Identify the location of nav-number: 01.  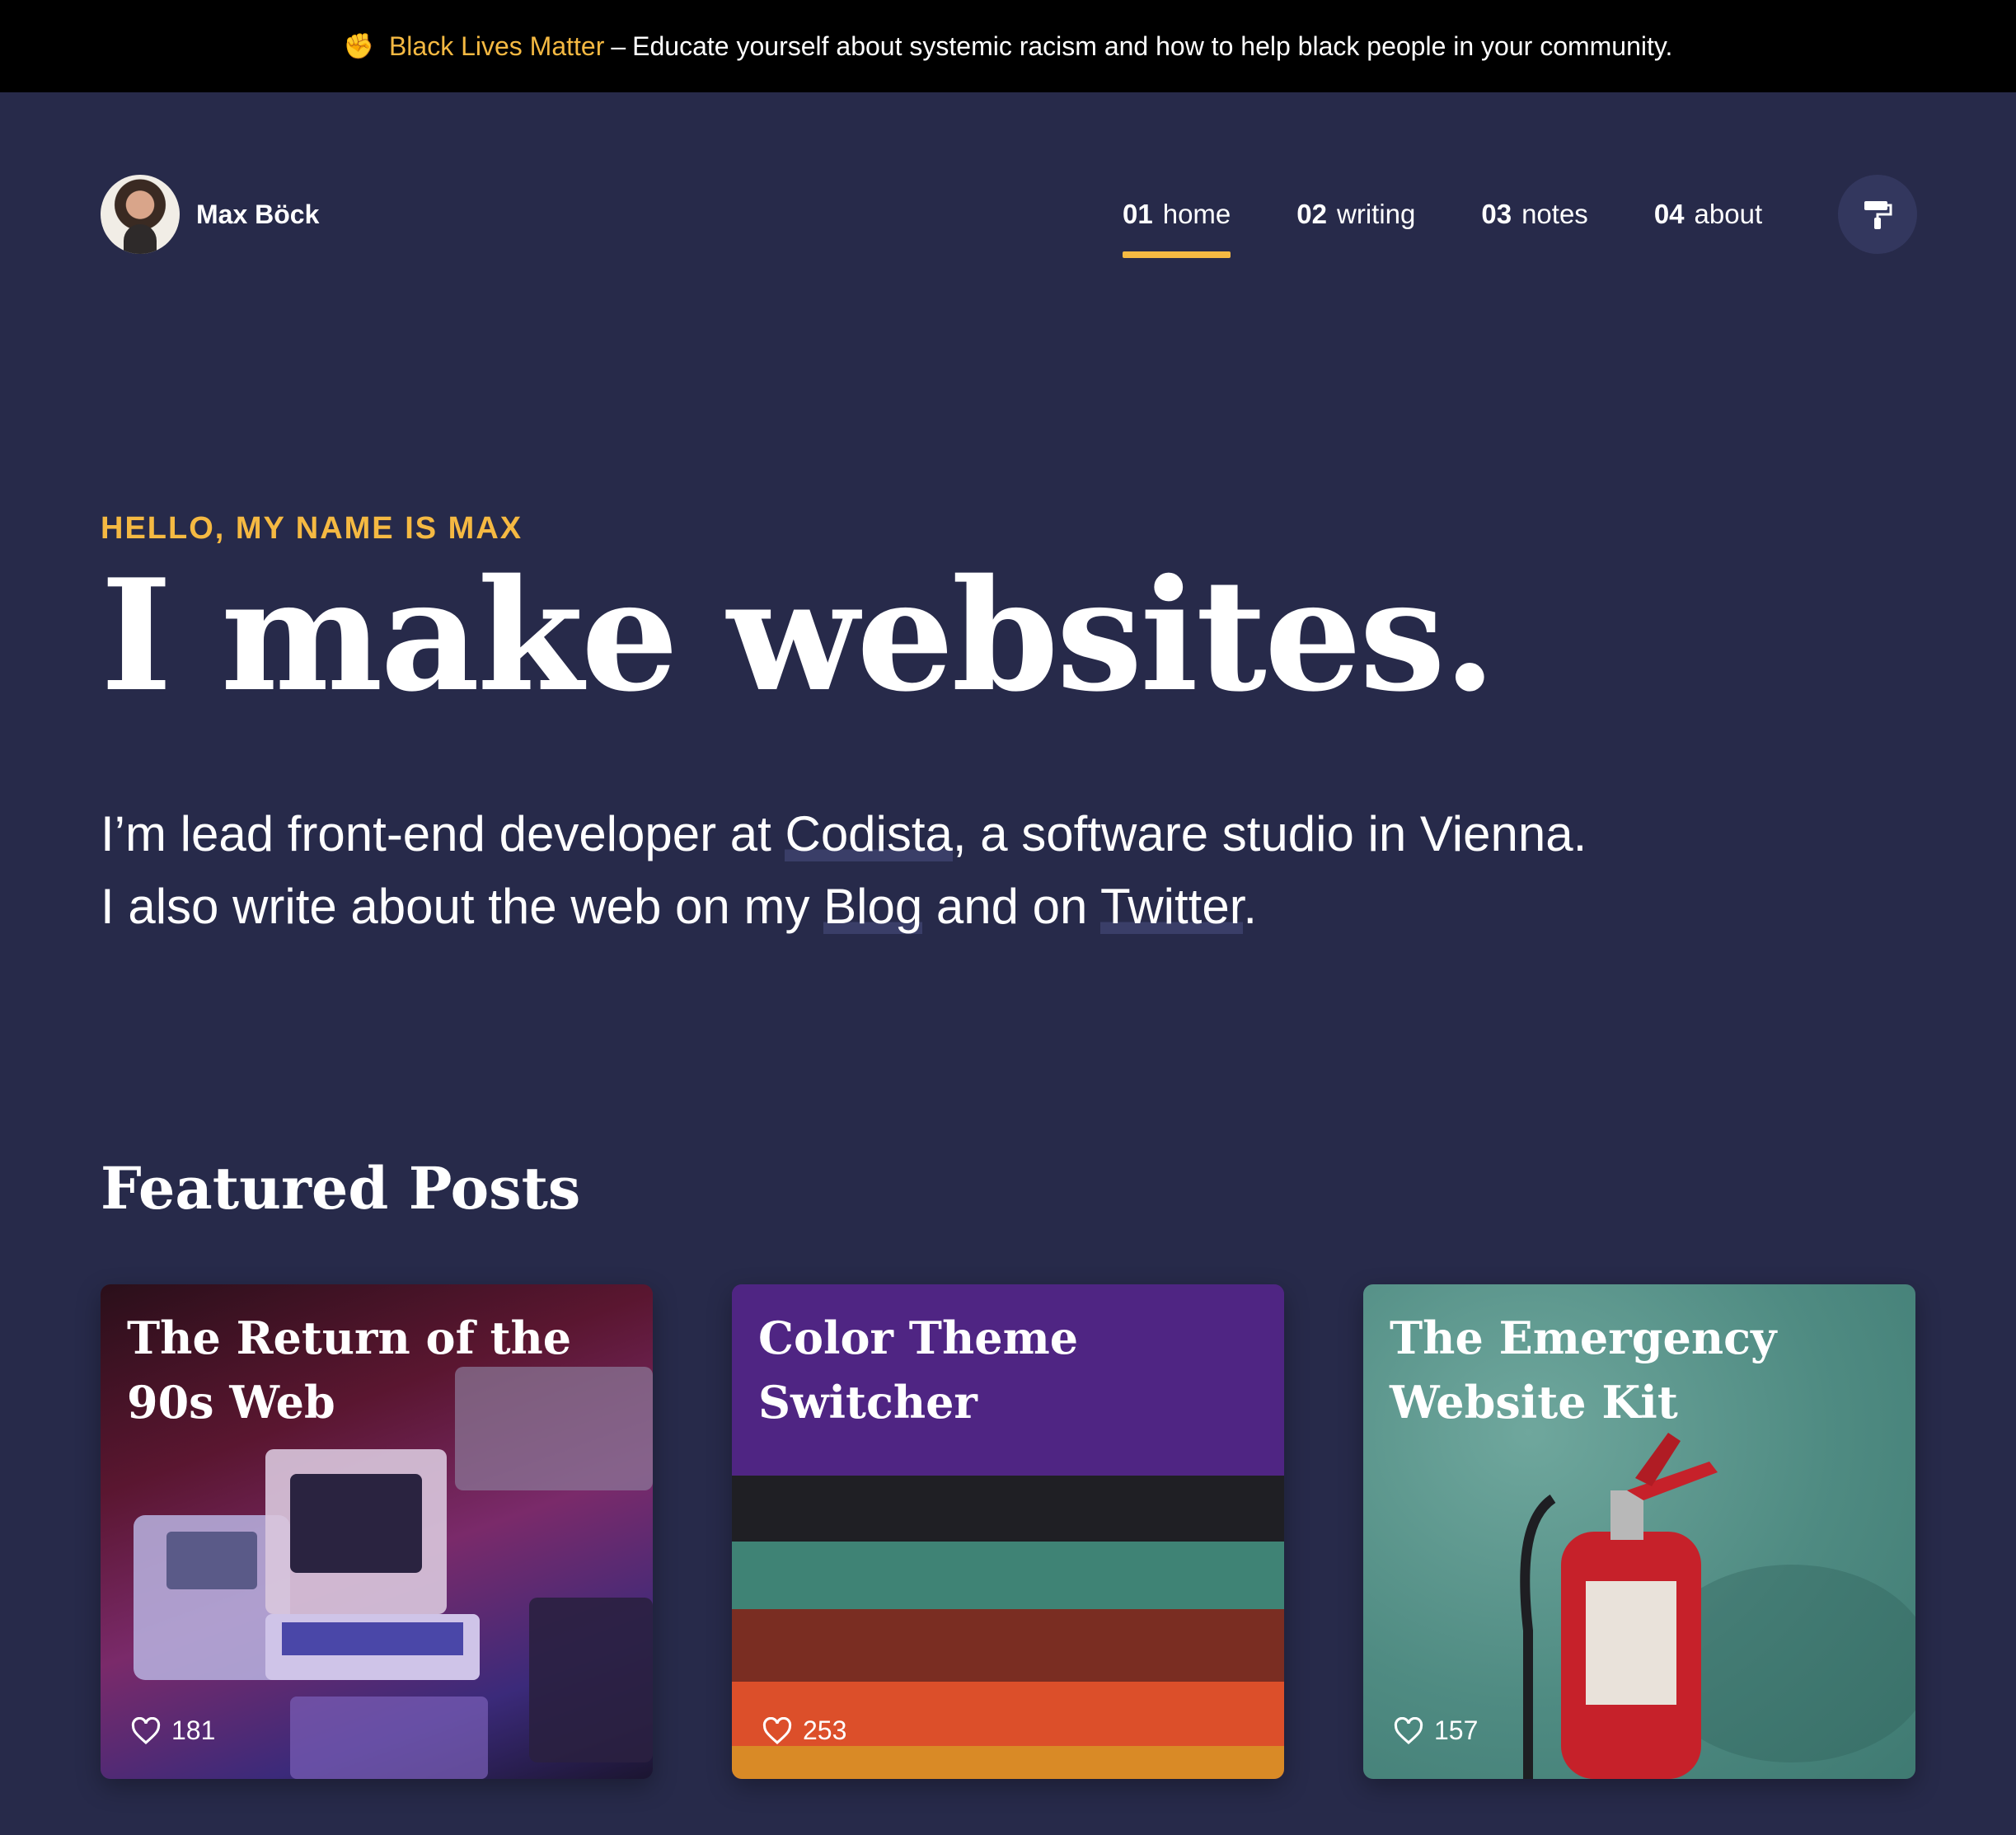
(1138, 214).